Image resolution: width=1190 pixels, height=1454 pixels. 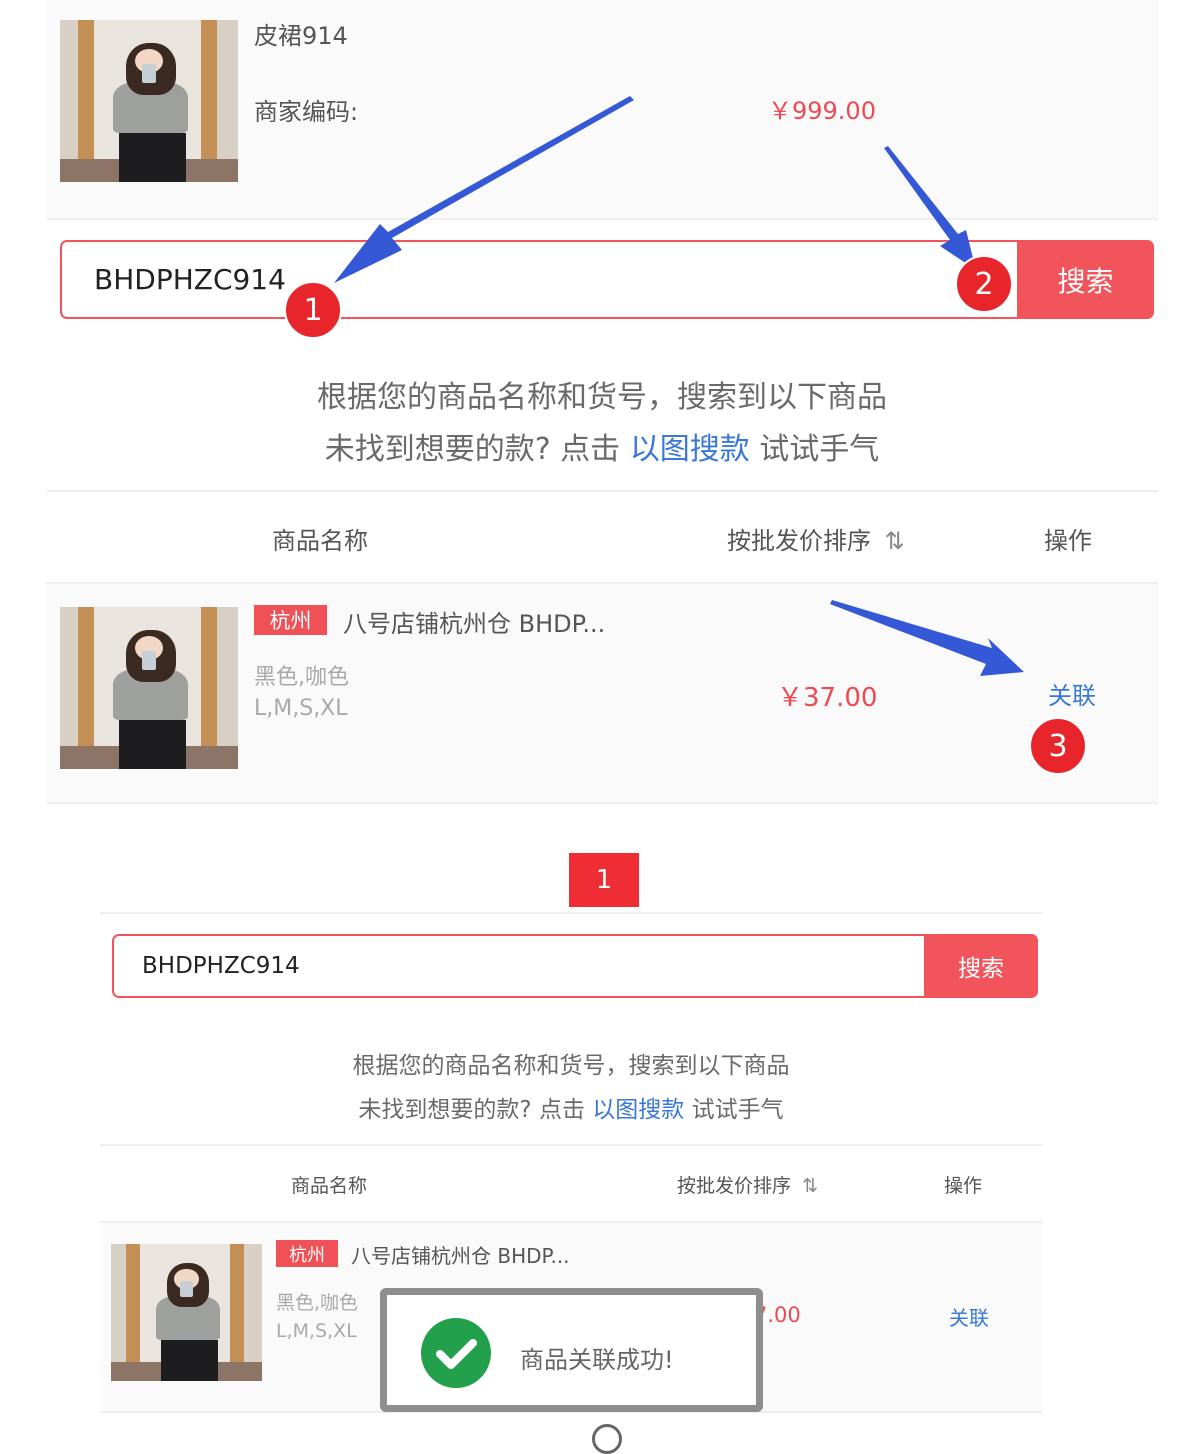 What do you see at coordinates (329, 1186) in the screenshot?
I see `column-header-name-2: 商品名称` at bounding box center [329, 1186].